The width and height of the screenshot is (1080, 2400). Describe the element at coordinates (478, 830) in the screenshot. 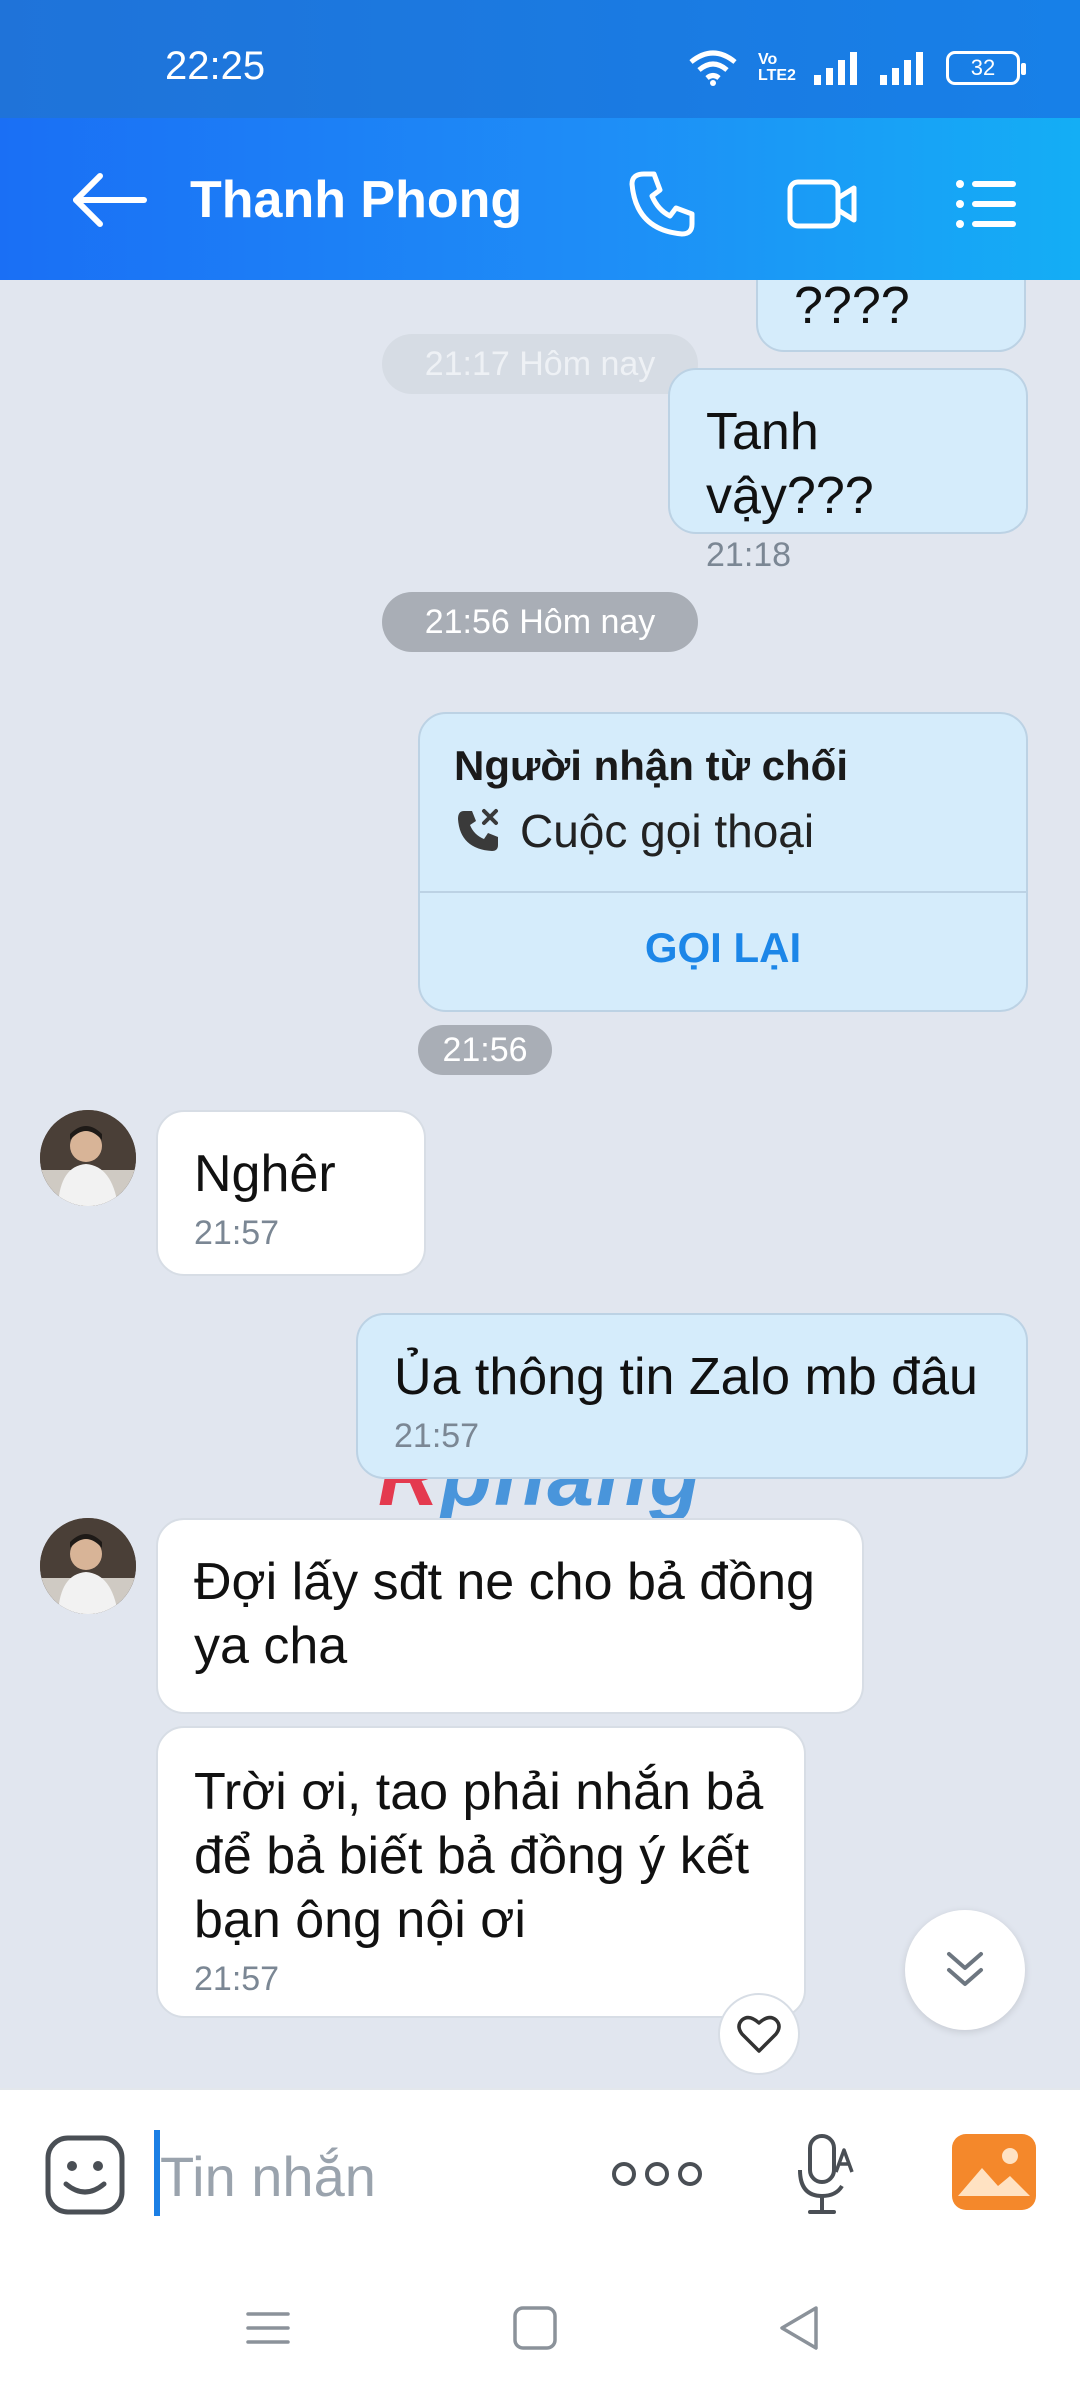

I see `phone-declined-icon` at that location.